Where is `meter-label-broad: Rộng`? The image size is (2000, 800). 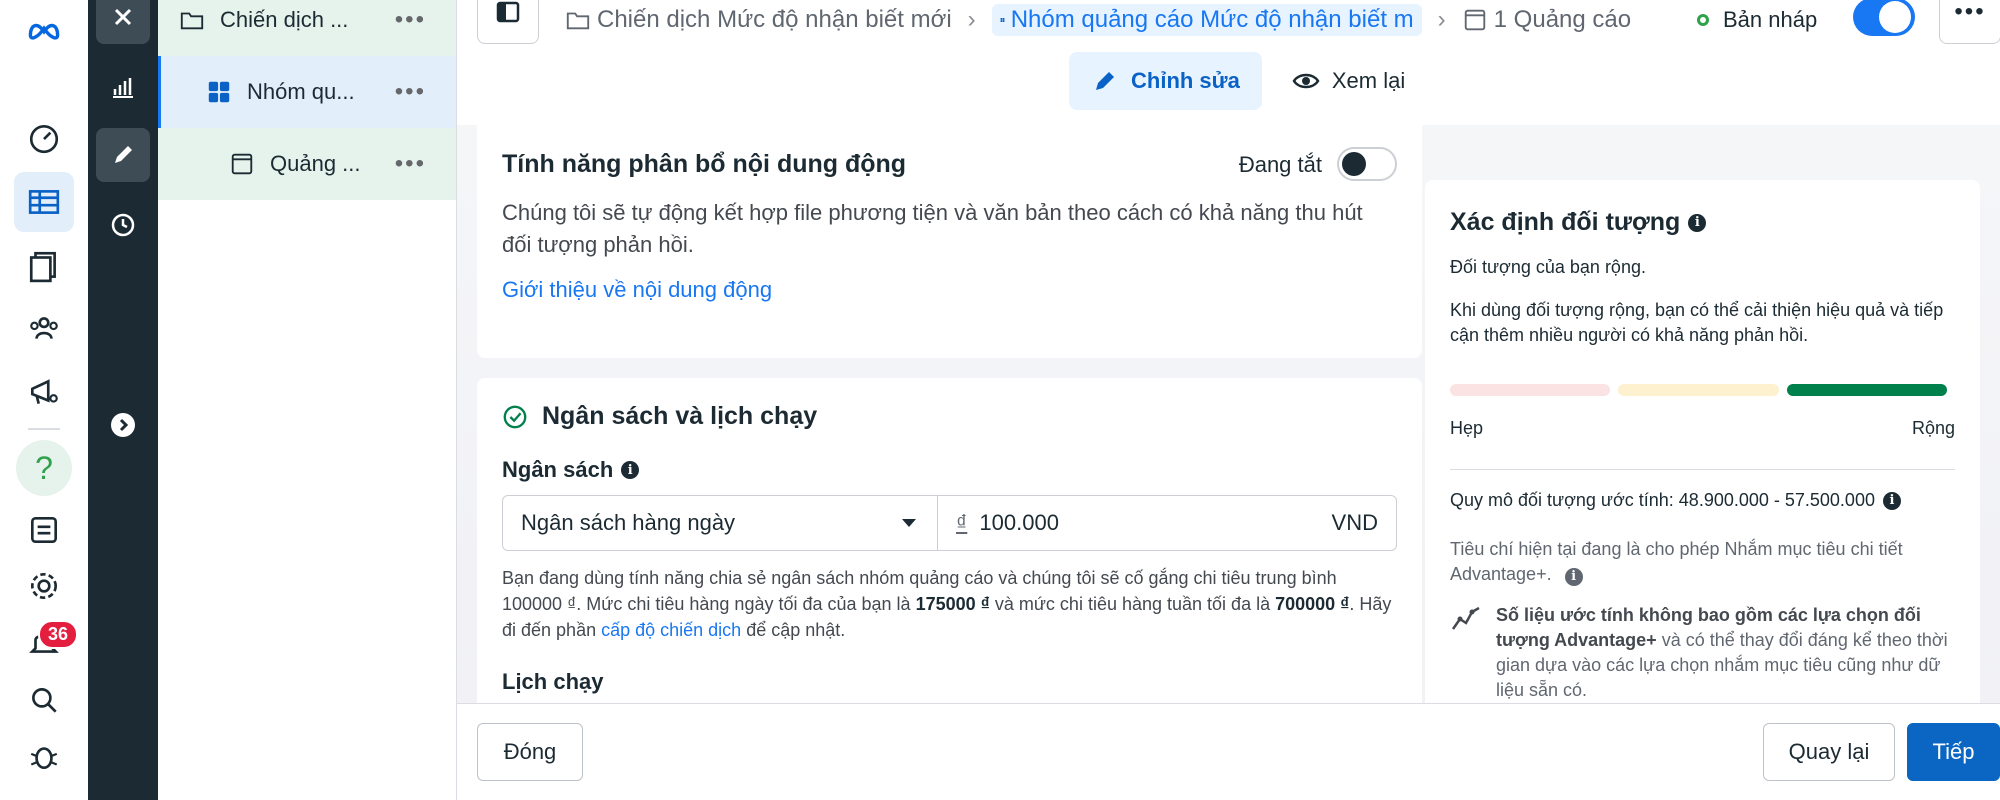 meter-label-broad: Rộng is located at coordinates (1933, 428).